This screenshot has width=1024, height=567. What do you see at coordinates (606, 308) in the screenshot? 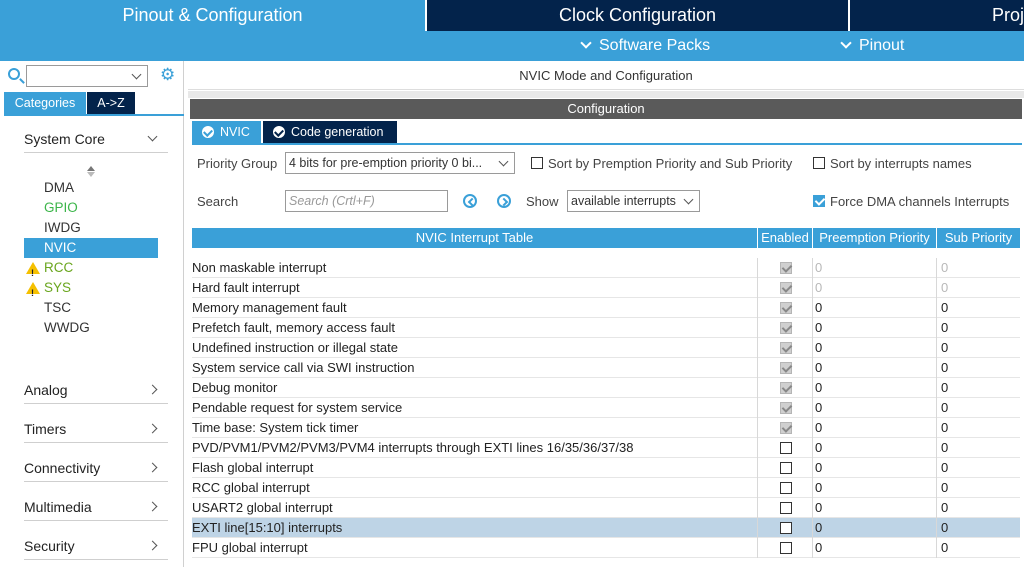
I see `table-row: Memory management fault 0 0` at bounding box center [606, 308].